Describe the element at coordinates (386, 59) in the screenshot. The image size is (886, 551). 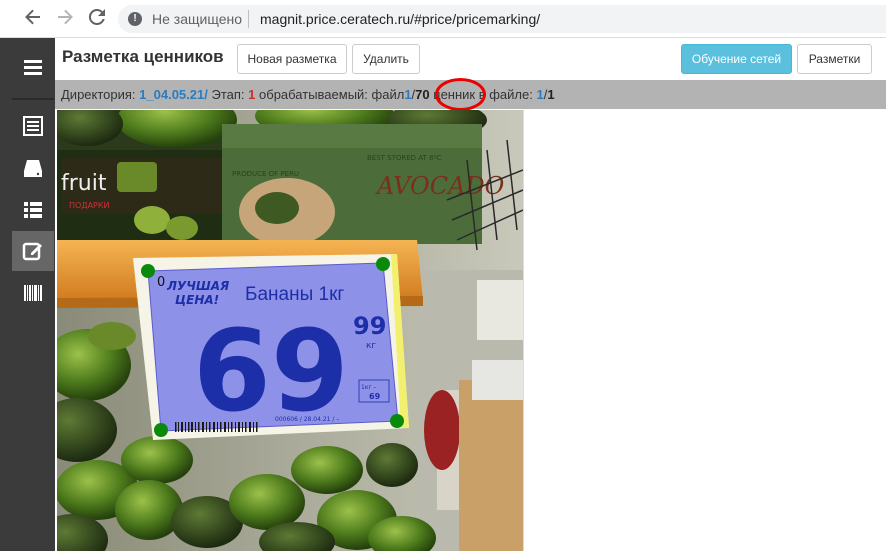
I see `delete-button: Удалить` at that location.